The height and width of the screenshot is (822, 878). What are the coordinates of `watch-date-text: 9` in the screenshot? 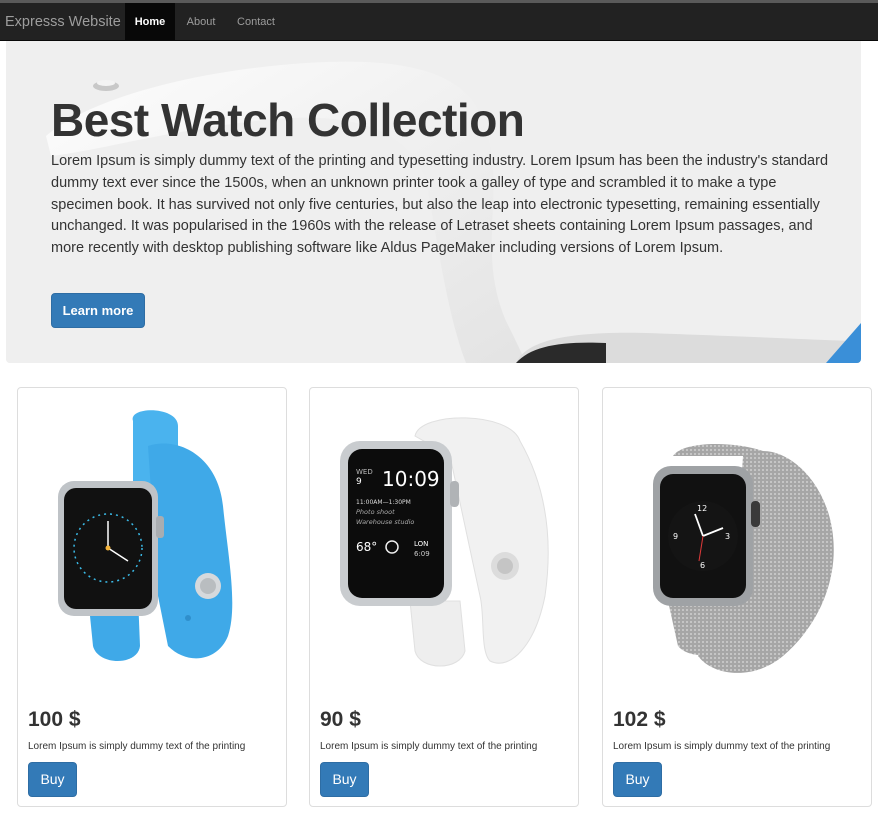 It's located at (359, 482).